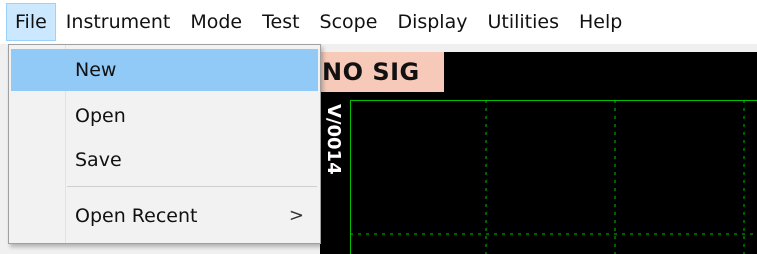 The width and height of the screenshot is (757, 254). Describe the element at coordinates (523, 22) in the screenshot. I see `menu-utilities: Utilities` at that location.